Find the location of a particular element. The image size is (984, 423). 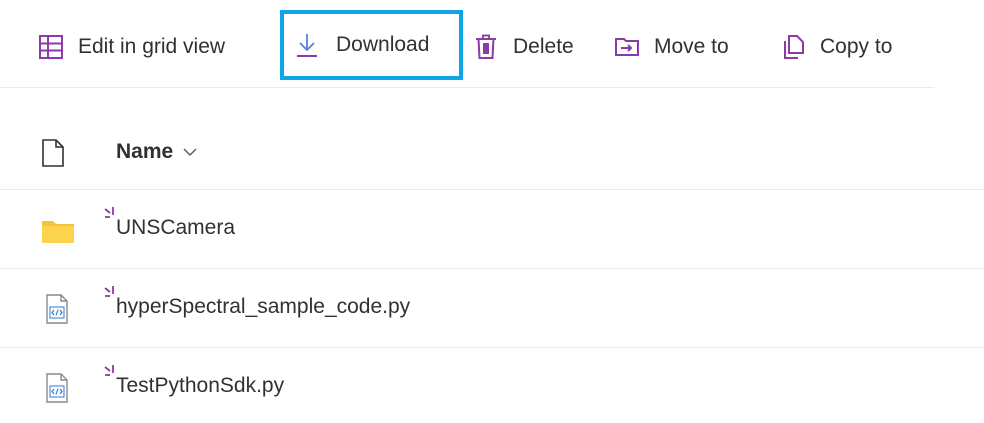

name-column-header: Name is located at coordinates (157, 152).